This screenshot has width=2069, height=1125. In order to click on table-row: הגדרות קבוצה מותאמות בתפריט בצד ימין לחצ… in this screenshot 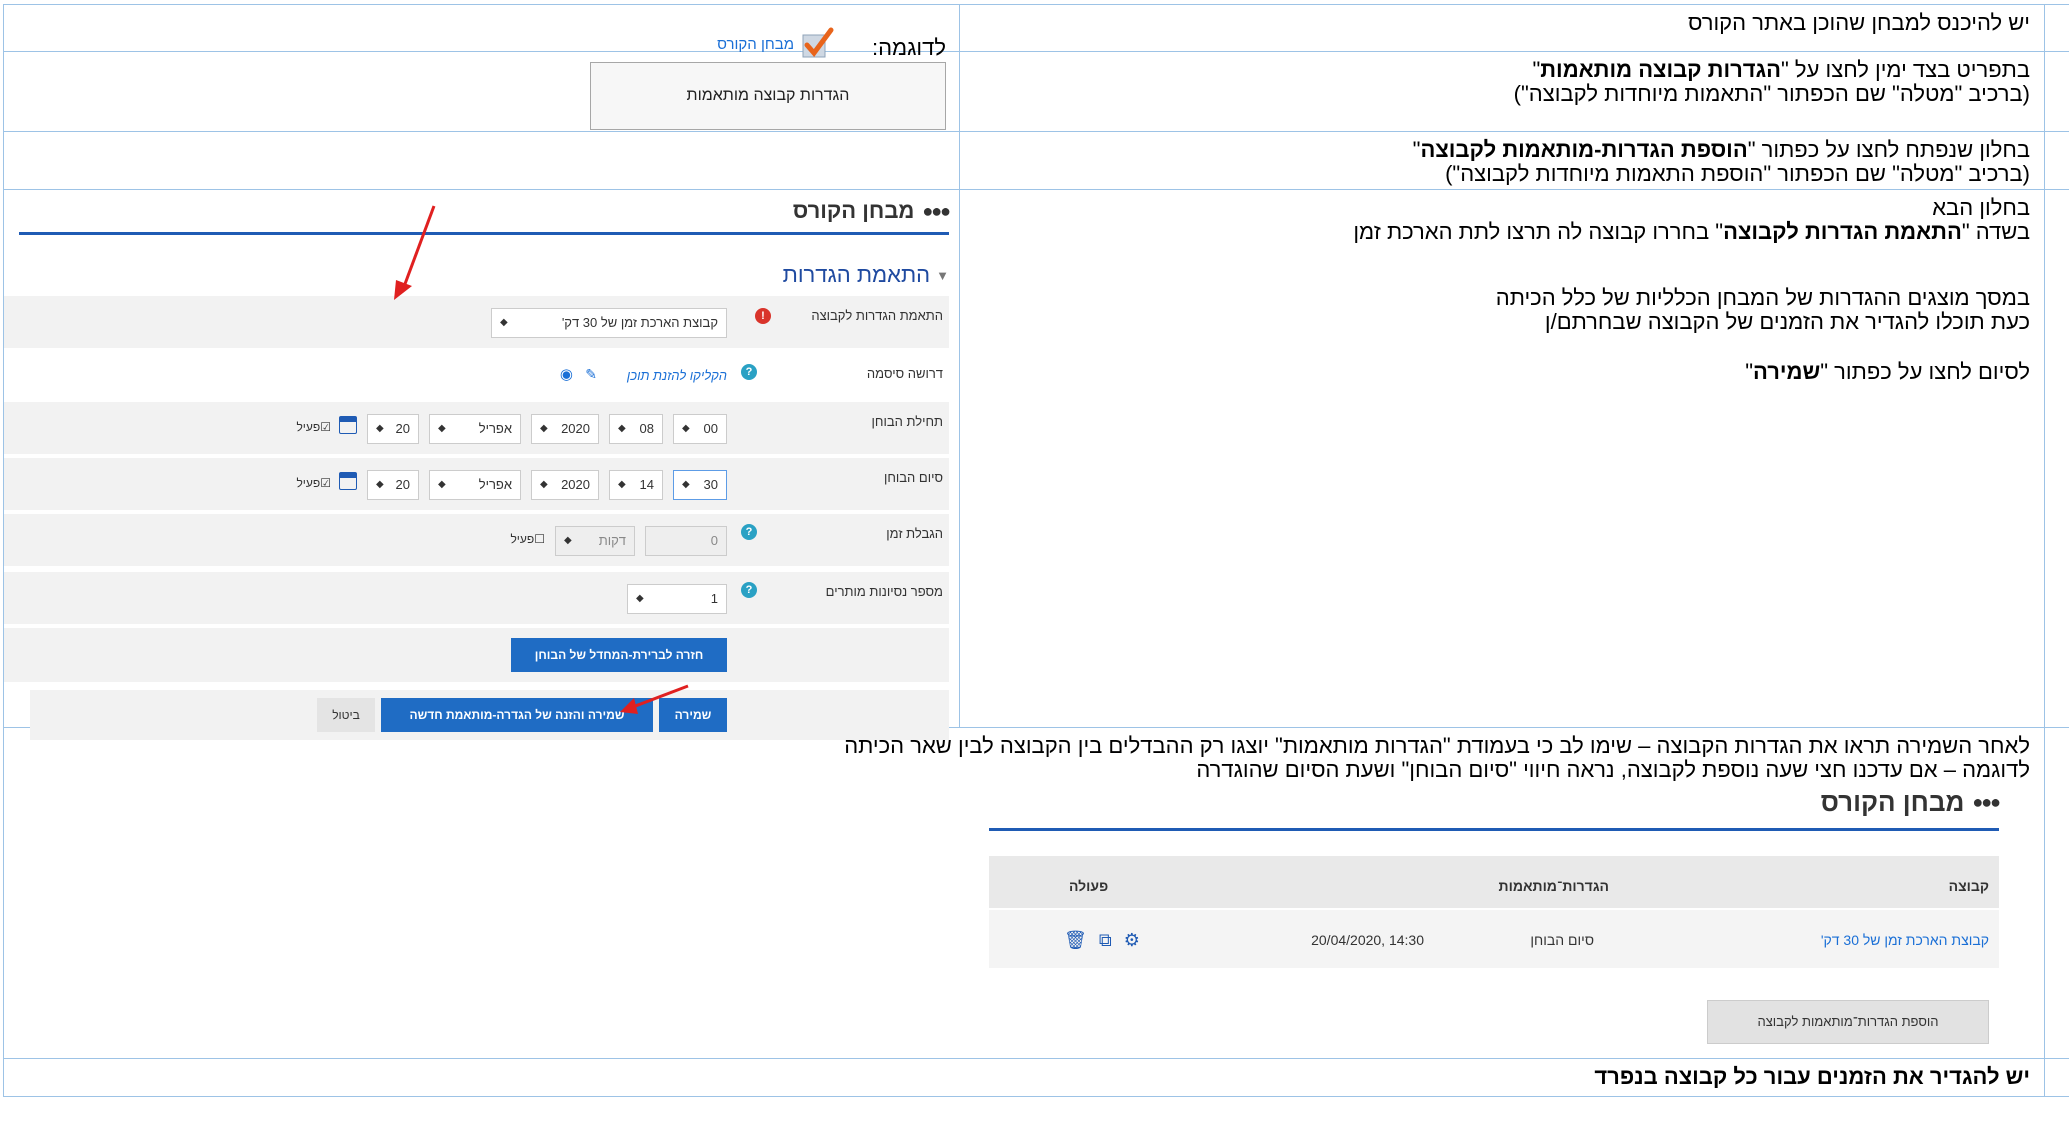, I will do `click(1036, 92)`.